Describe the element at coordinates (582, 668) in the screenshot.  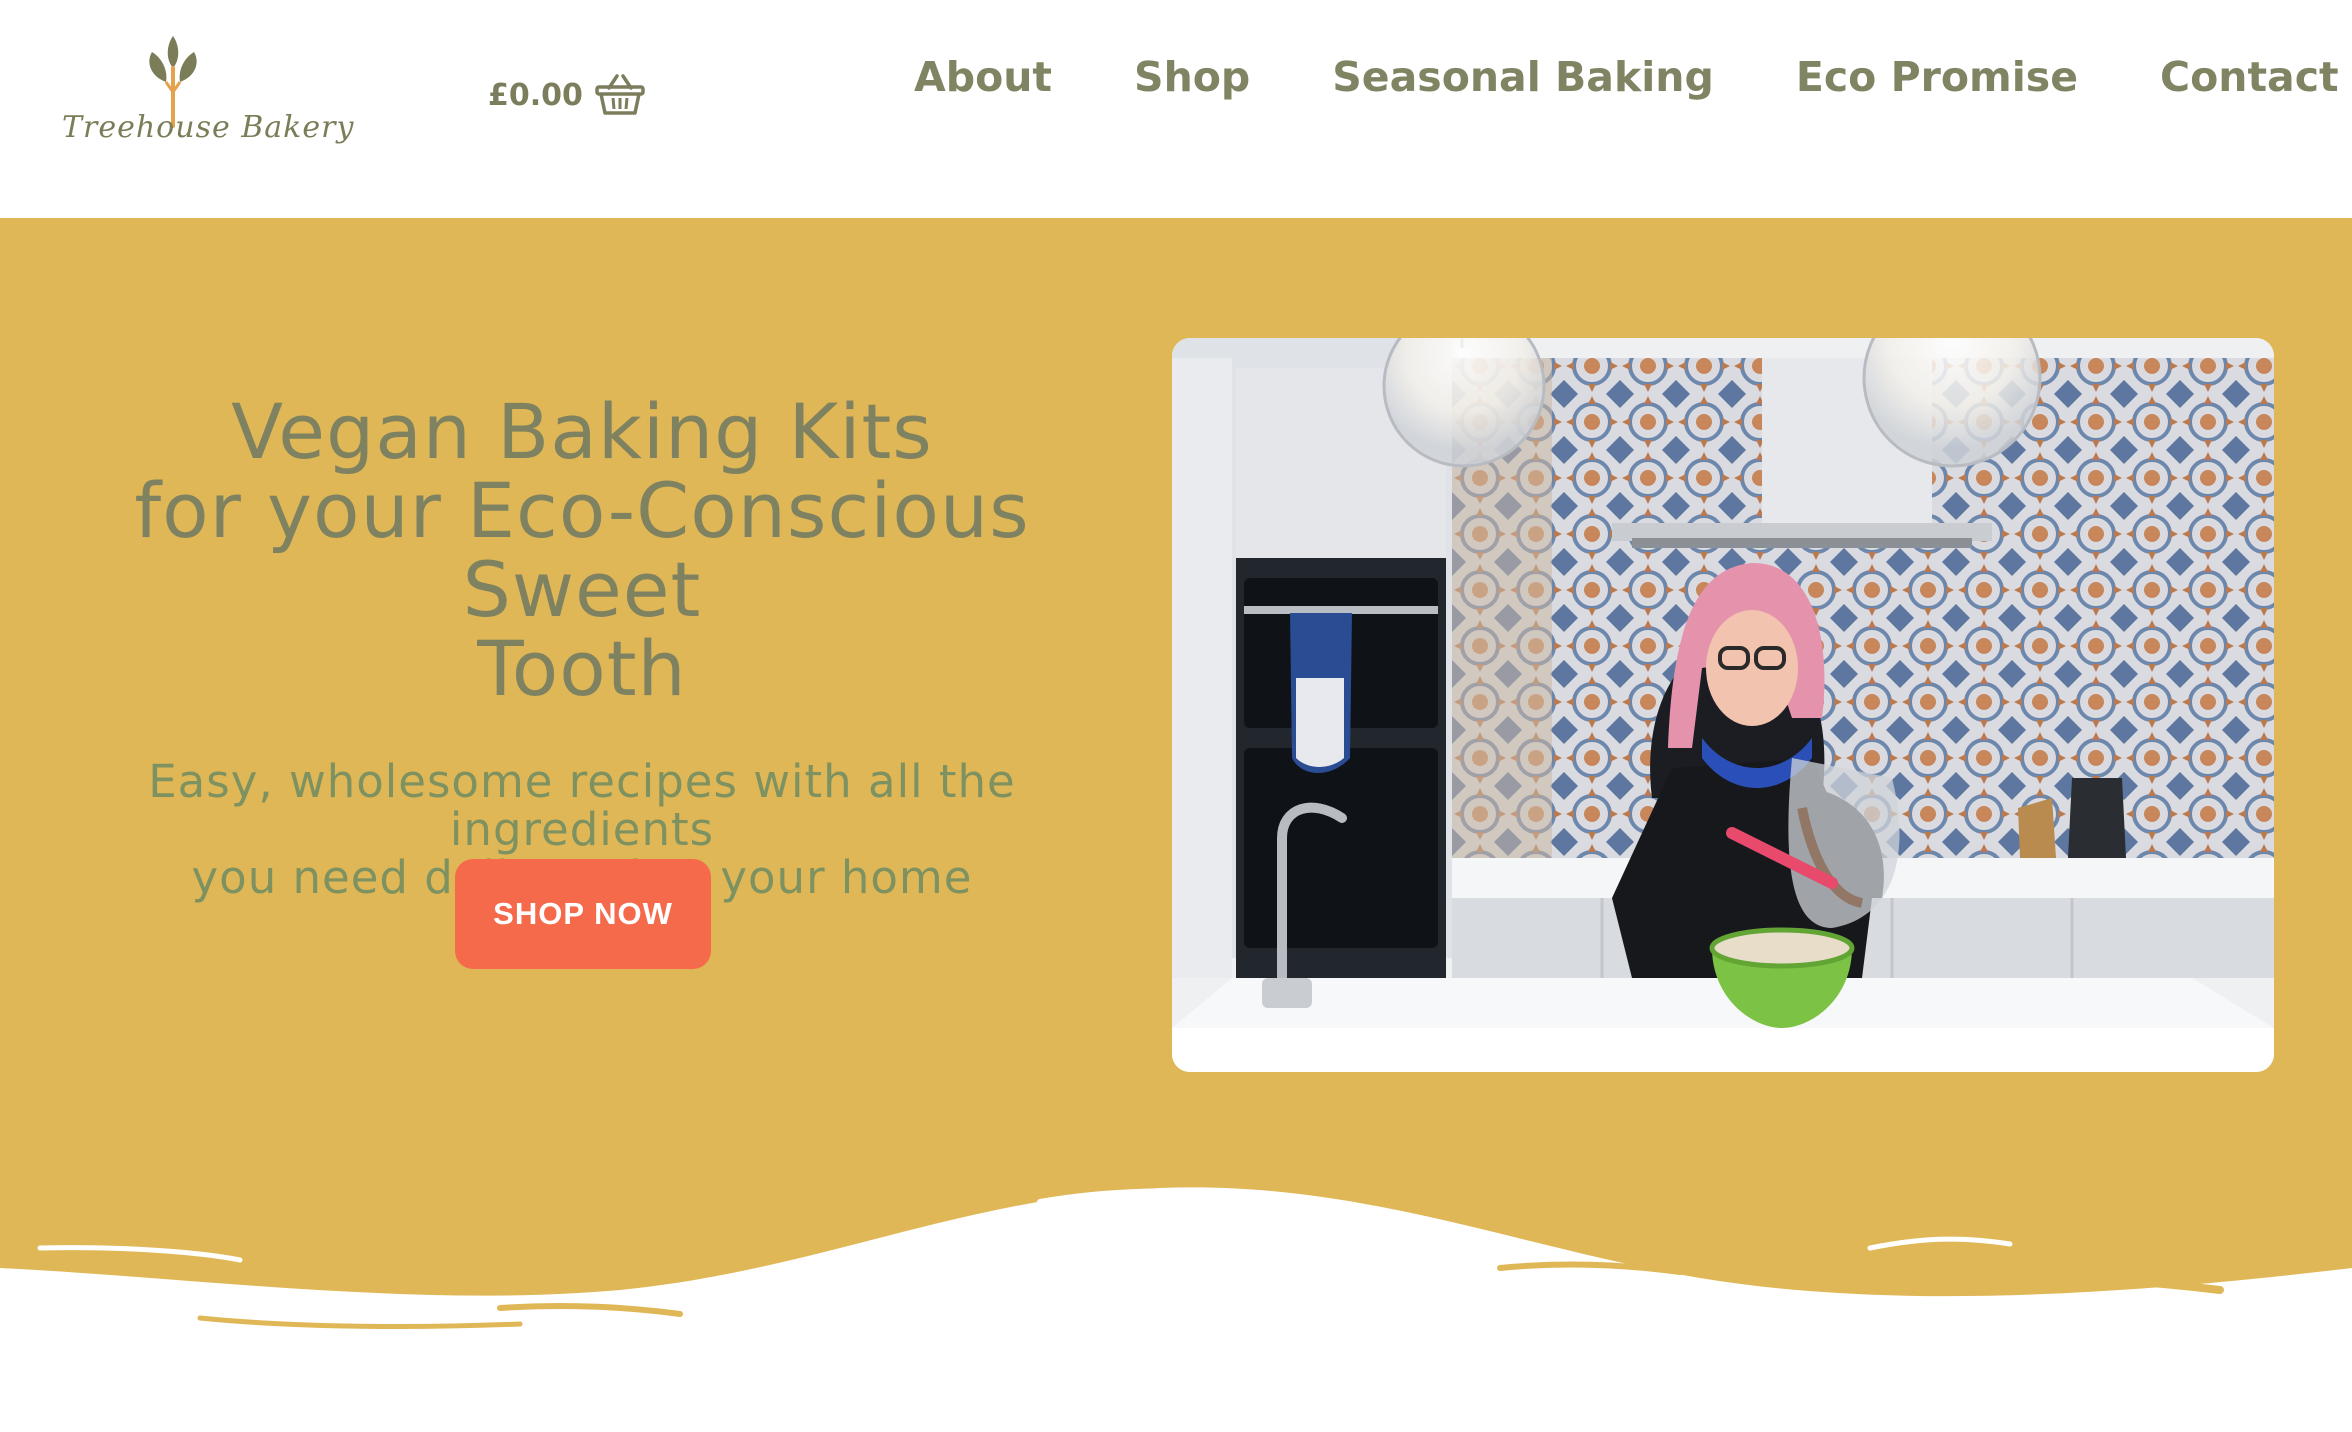
I see `hero-title-line: Tooth` at that location.